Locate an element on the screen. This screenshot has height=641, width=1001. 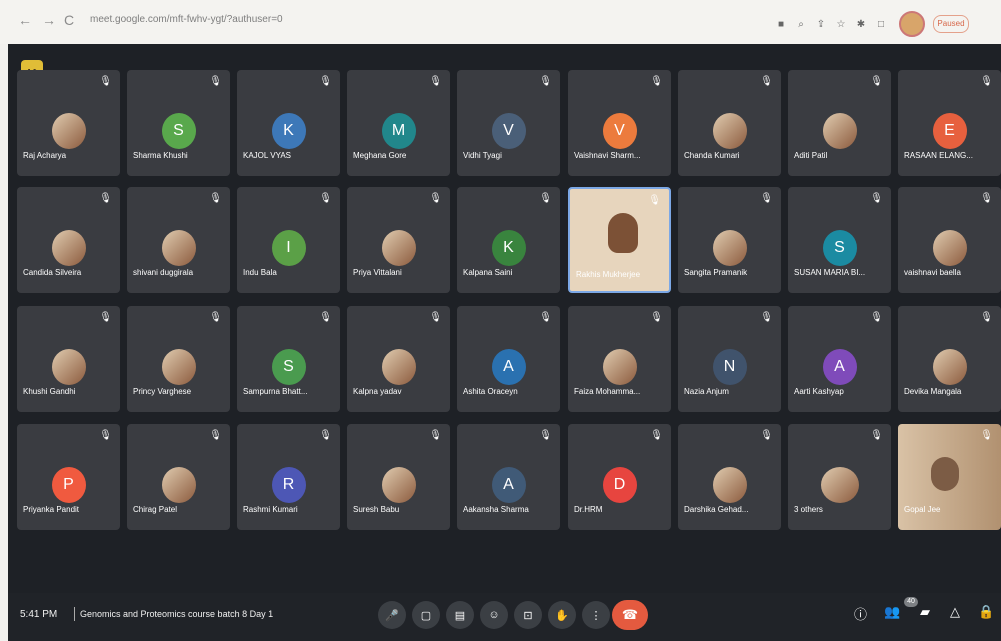
participant-name: Gopal Jee is located at coordinates (922, 509).